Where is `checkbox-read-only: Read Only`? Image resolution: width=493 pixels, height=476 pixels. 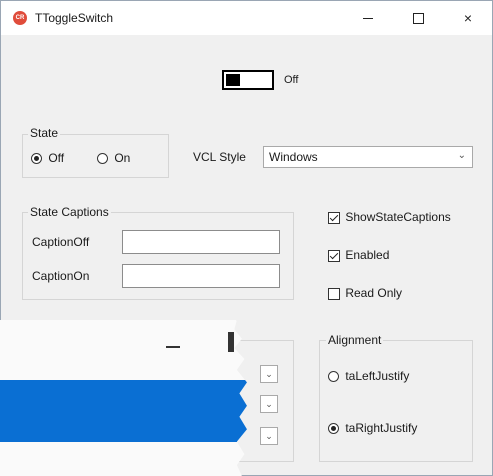 checkbox-read-only: Read Only is located at coordinates (365, 293).